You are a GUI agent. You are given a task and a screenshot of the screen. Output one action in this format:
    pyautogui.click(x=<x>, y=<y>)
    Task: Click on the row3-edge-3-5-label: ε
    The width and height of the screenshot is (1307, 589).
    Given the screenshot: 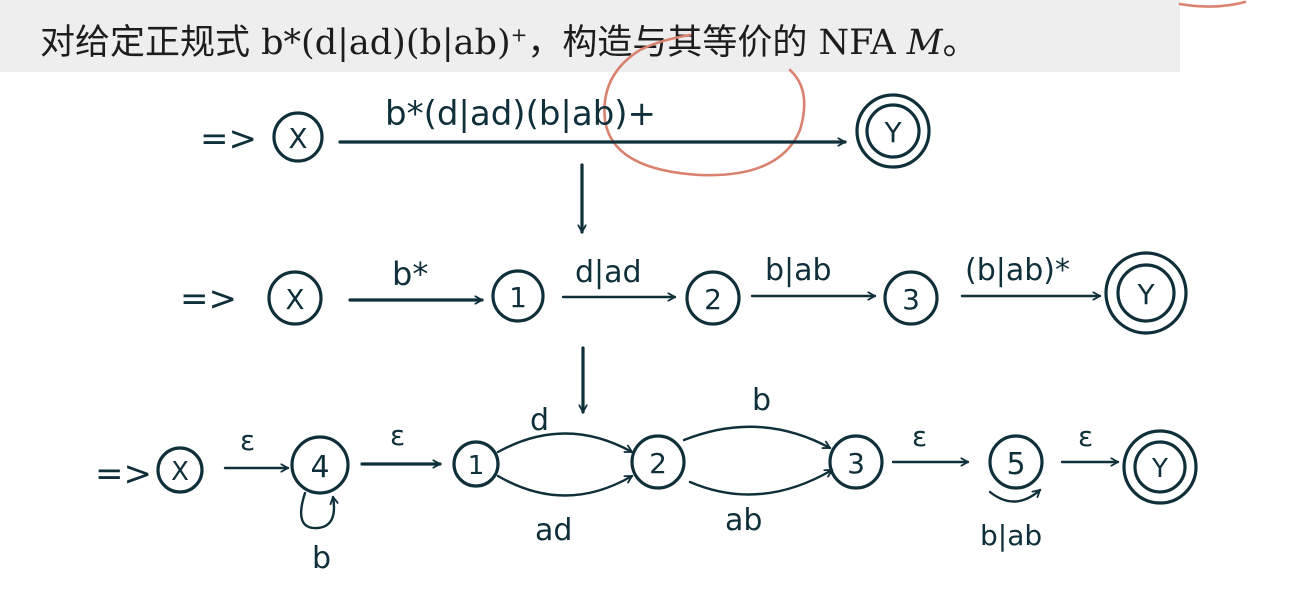 What is the action you would take?
    pyautogui.click(x=919, y=436)
    